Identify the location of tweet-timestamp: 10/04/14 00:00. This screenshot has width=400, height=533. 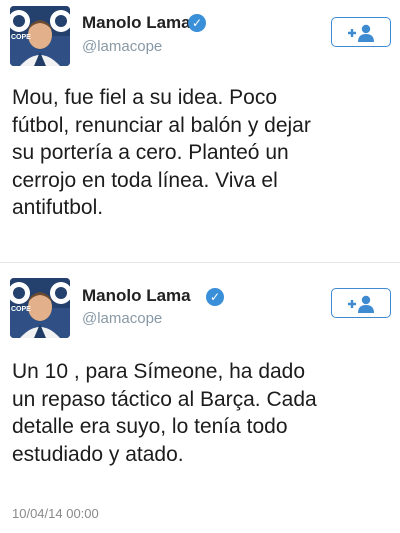
(55, 513).